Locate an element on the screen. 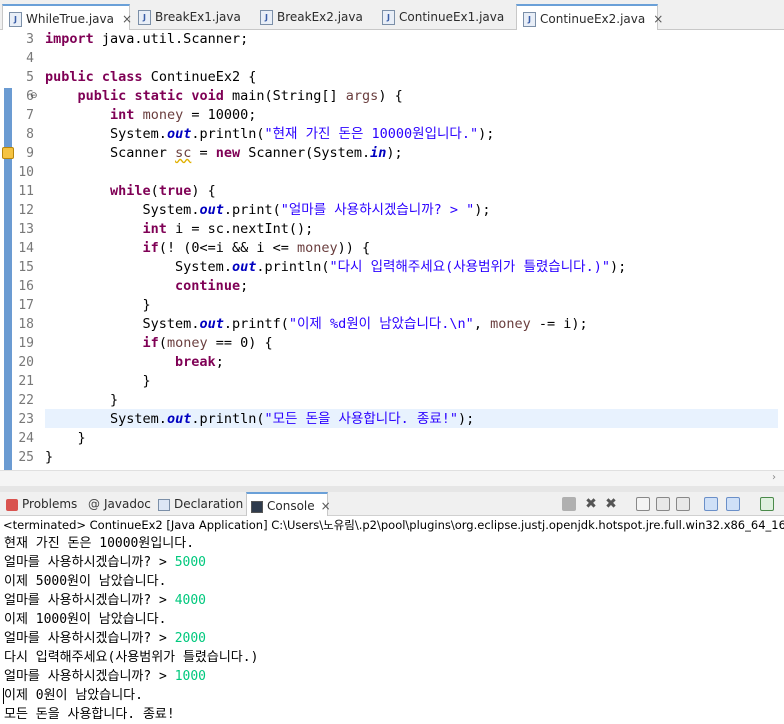 This screenshot has height=724, width=784. tab-declaration: Declaration is located at coordinates (200, 504).